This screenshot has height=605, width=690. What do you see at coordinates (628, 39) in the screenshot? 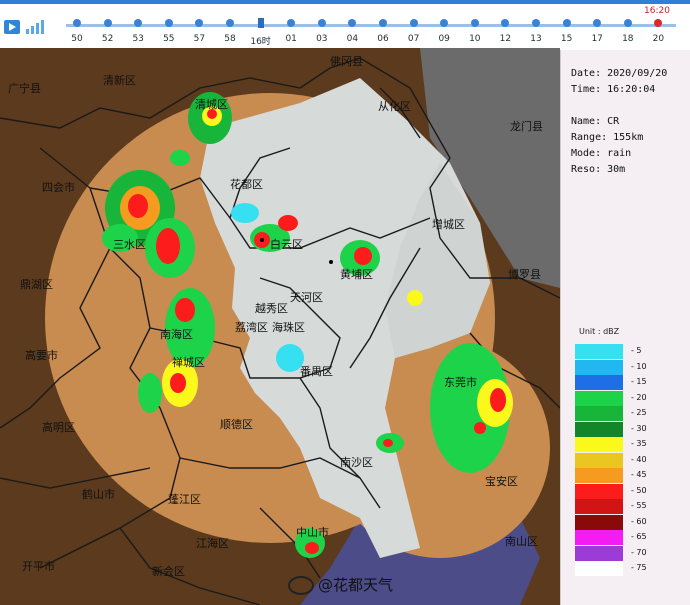
I see `timeline-label: 18` at bounding box center [628, 39].